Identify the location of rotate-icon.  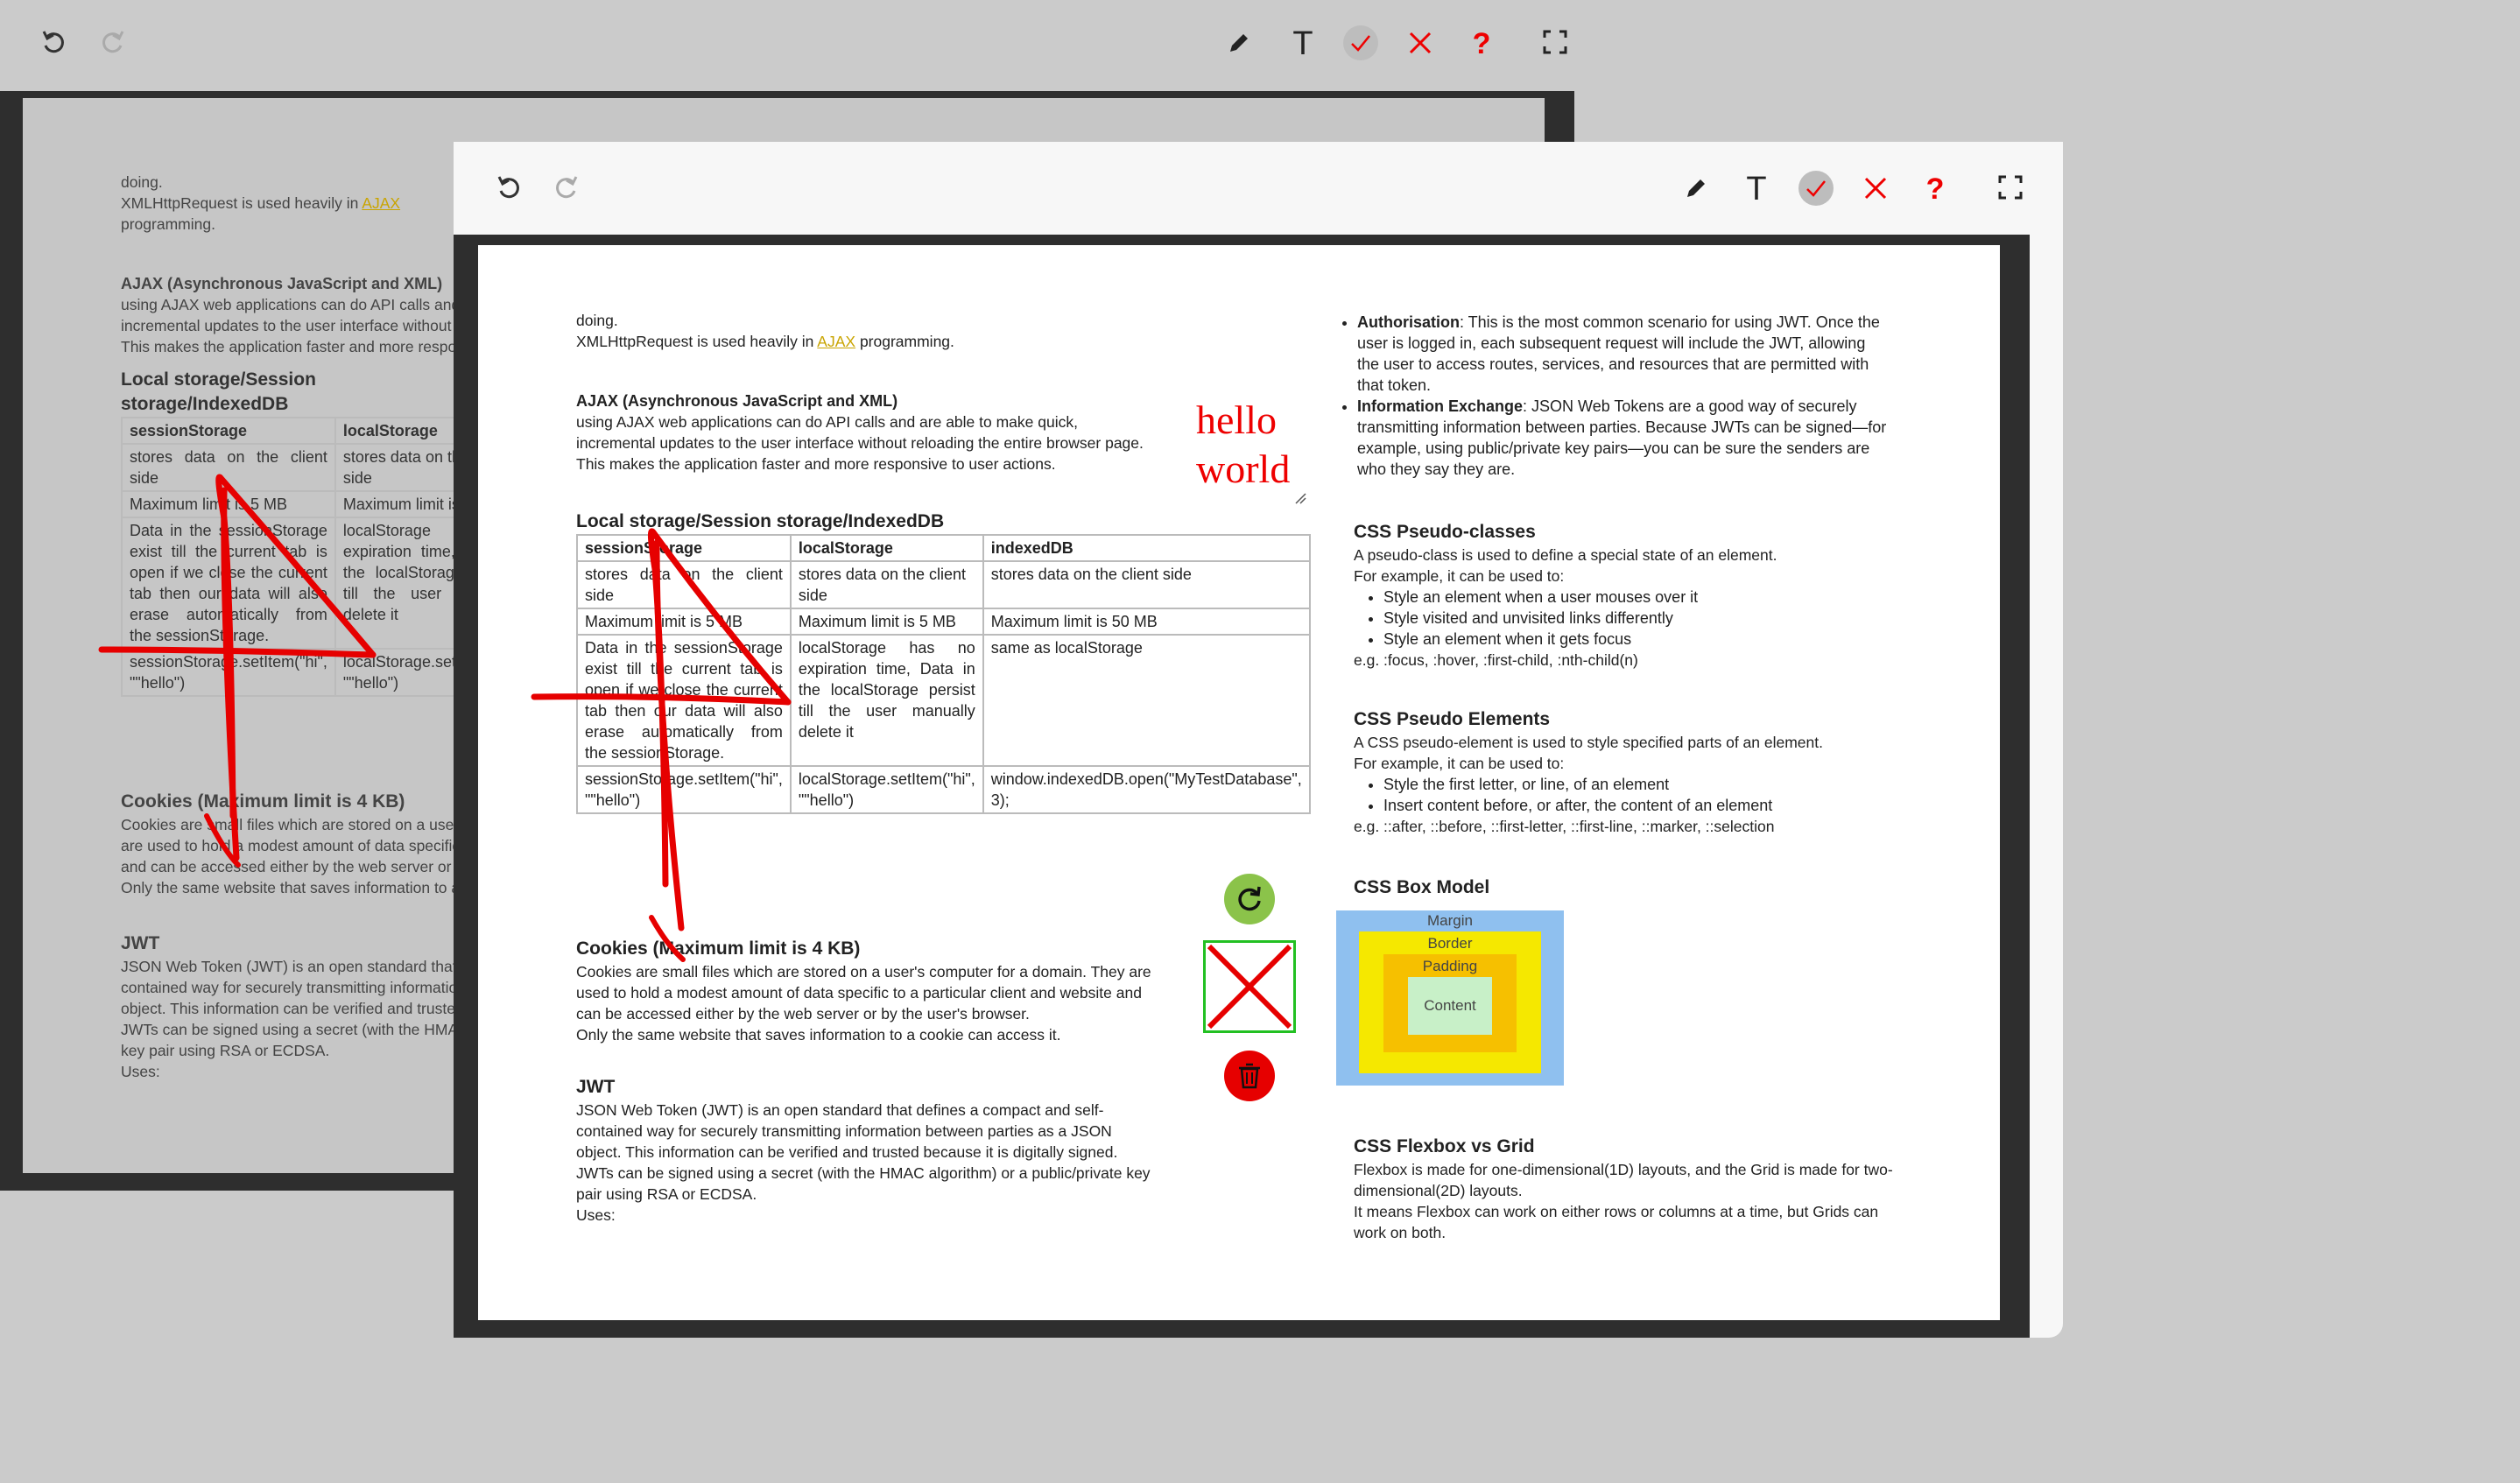
(1249, 899).